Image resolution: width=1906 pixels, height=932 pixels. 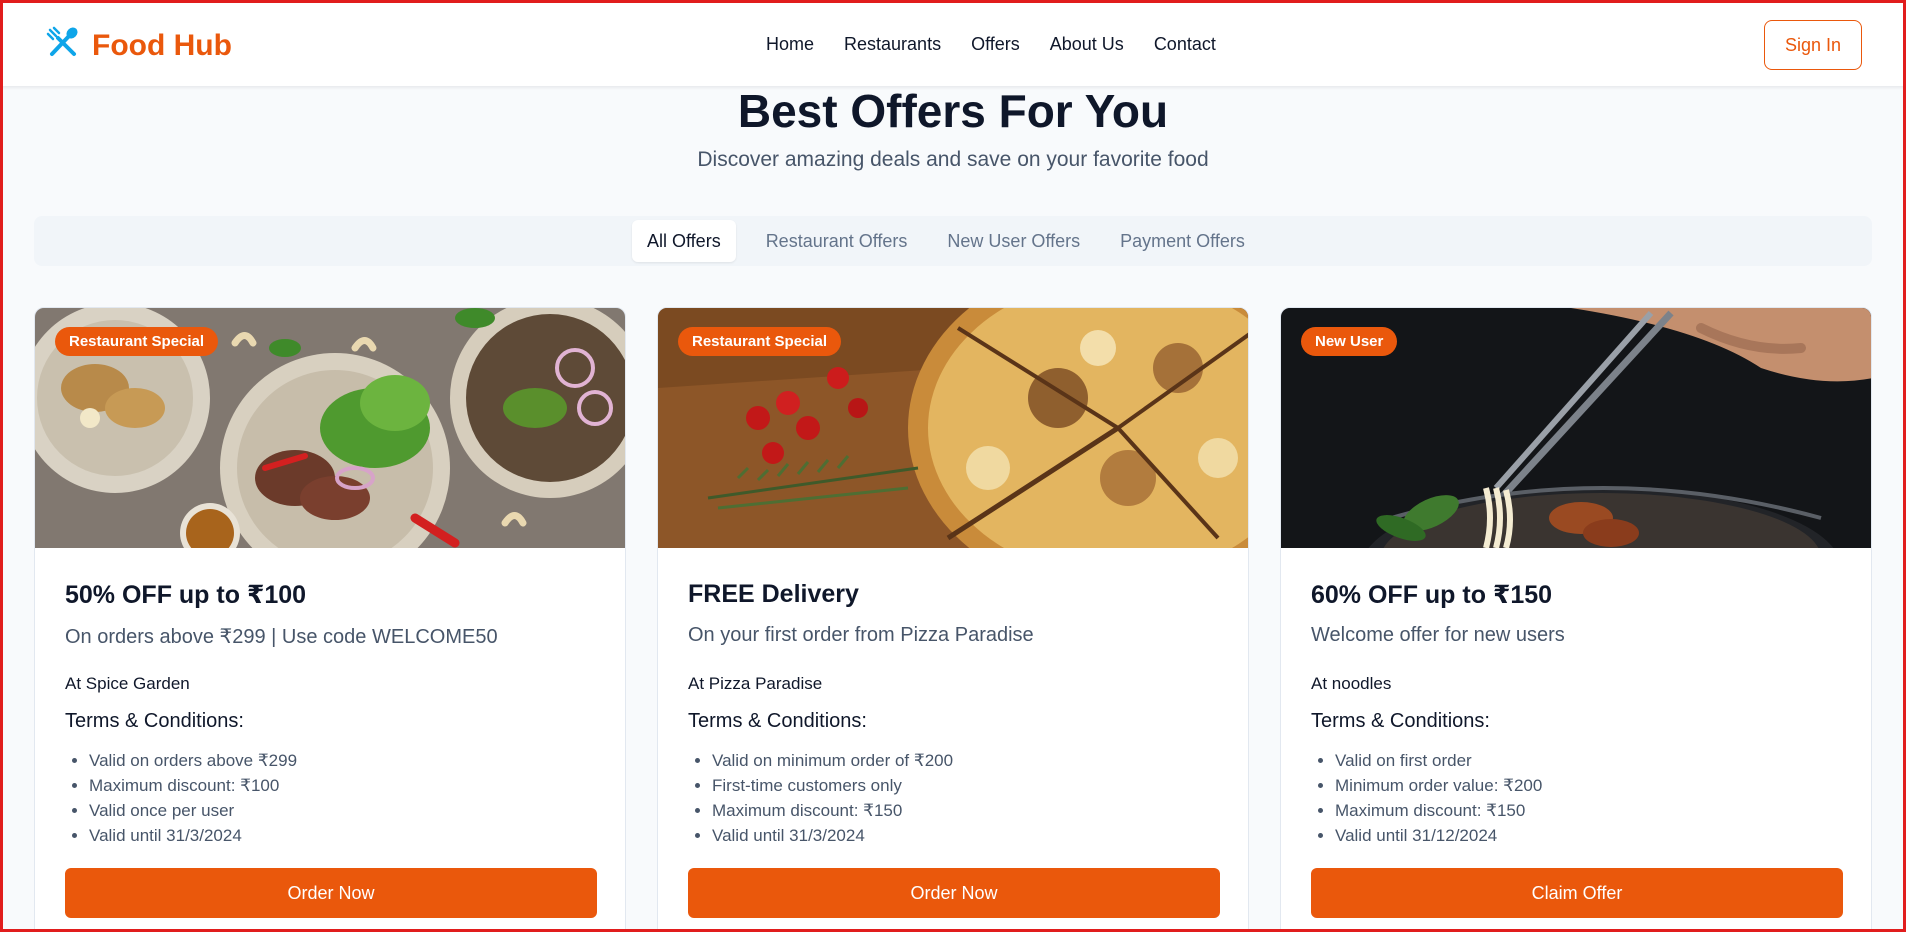 I want to click on offer-restaurant: At noodles, so click(x=1351, y=683).